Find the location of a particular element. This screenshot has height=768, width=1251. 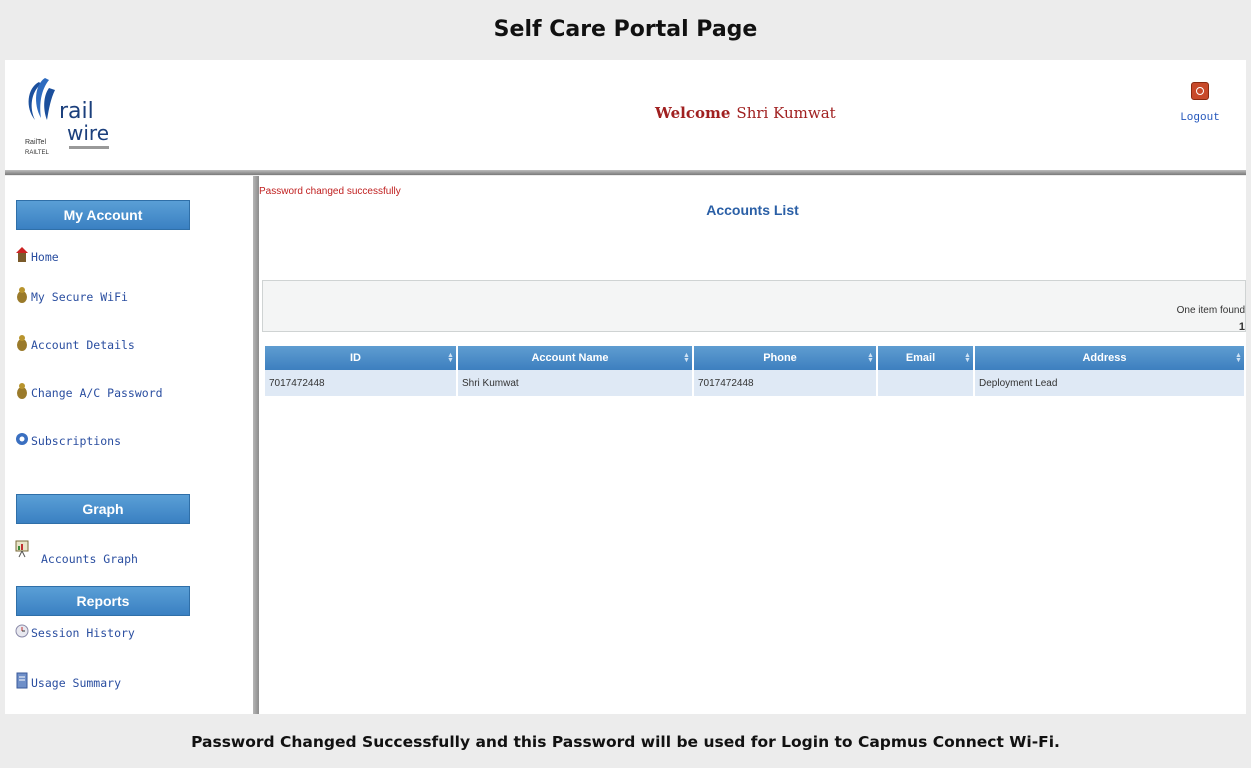

sidebar-item-subscriptions: Subscriptions is located at coordinates (68, 439).